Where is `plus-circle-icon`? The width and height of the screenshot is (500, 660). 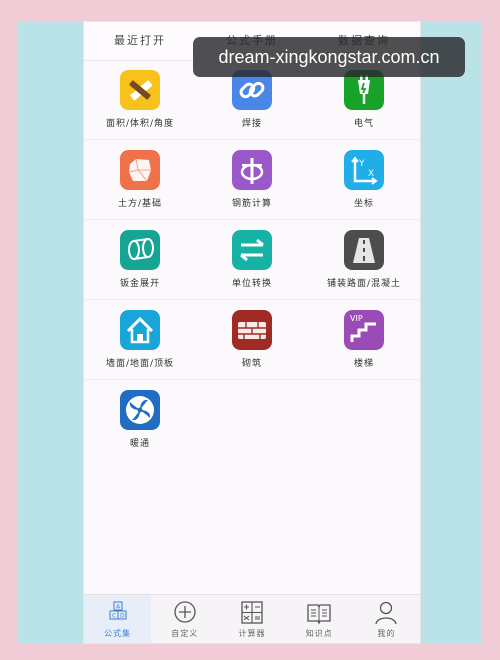
plus-circle-icon is located at coordinates (185, 613).